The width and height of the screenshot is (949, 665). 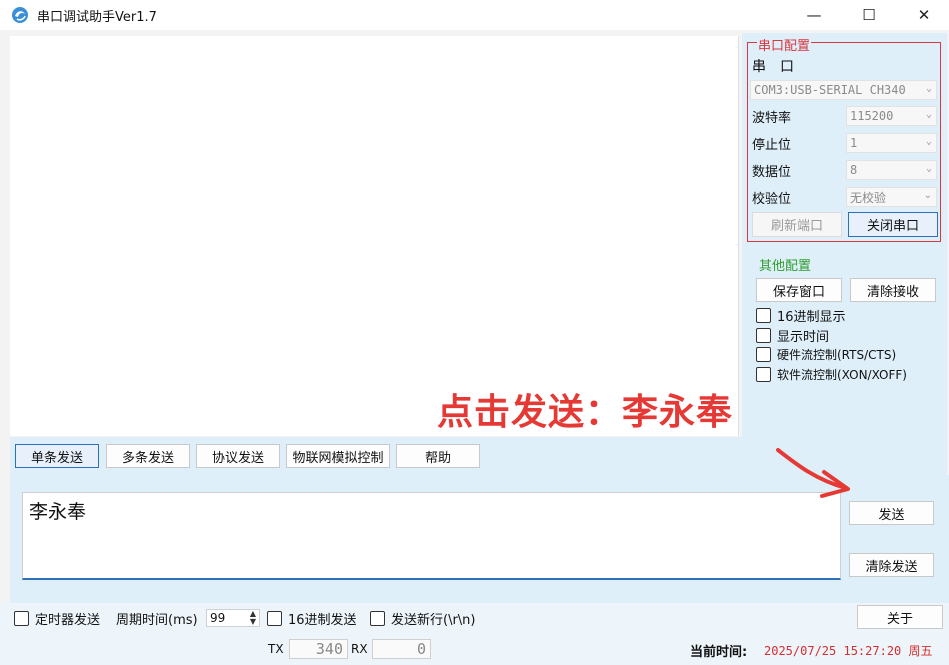 I want to click on window-title: 串口调试助手Ver1.7, so click(x=97, y=17).